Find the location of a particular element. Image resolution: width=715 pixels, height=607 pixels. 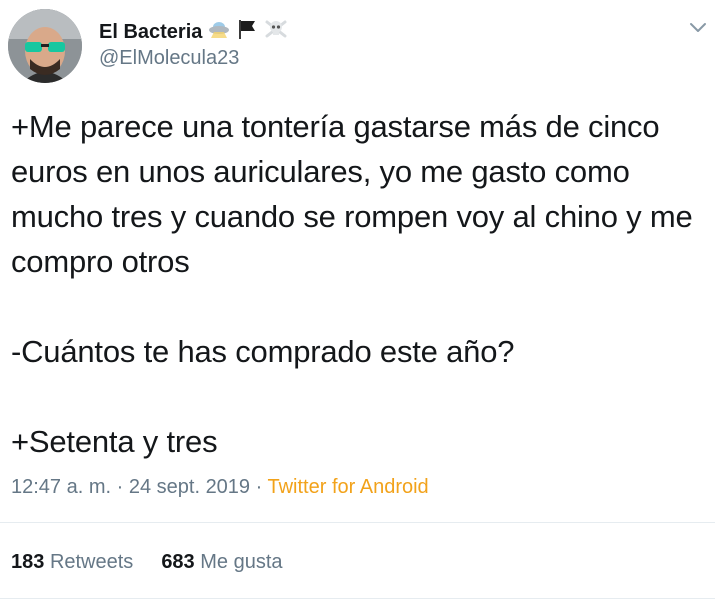

tweet-date: 24 sept. 2019 is located at coordinates (189, 487).